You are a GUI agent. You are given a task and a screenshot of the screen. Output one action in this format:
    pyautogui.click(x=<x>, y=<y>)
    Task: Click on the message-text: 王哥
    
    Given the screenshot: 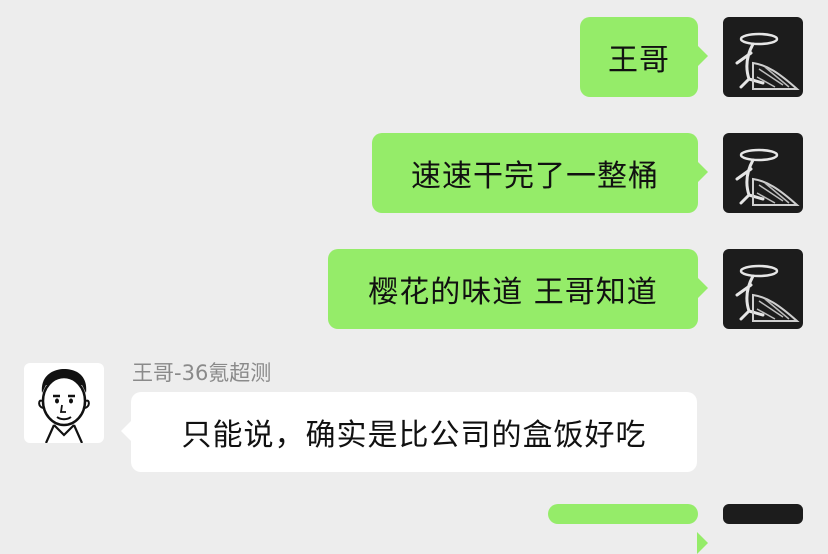 What is the action you would take?
    pyautogui.click(x=639, y=60)
    